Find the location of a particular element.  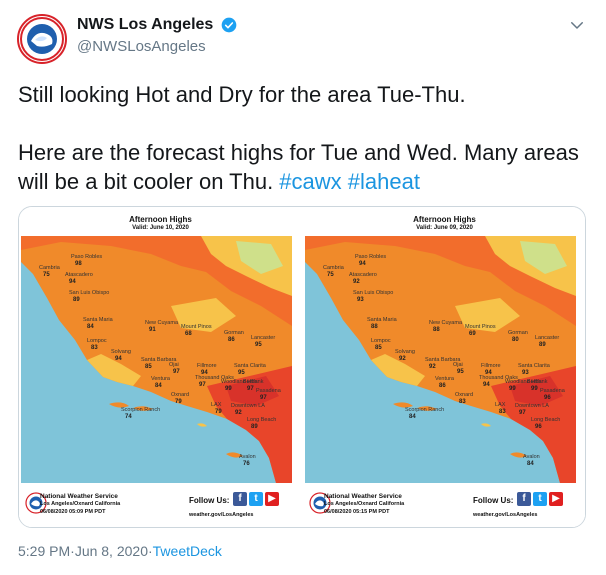

display-name: NWS Los Angeles is located at coordinates (145, 25).